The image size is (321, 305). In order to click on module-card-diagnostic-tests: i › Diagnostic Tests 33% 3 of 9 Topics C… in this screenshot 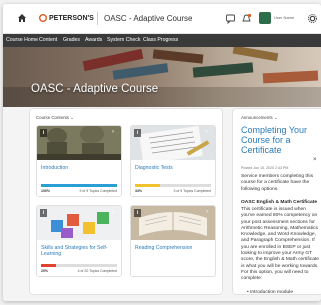, I will do `click(173, 161)`.